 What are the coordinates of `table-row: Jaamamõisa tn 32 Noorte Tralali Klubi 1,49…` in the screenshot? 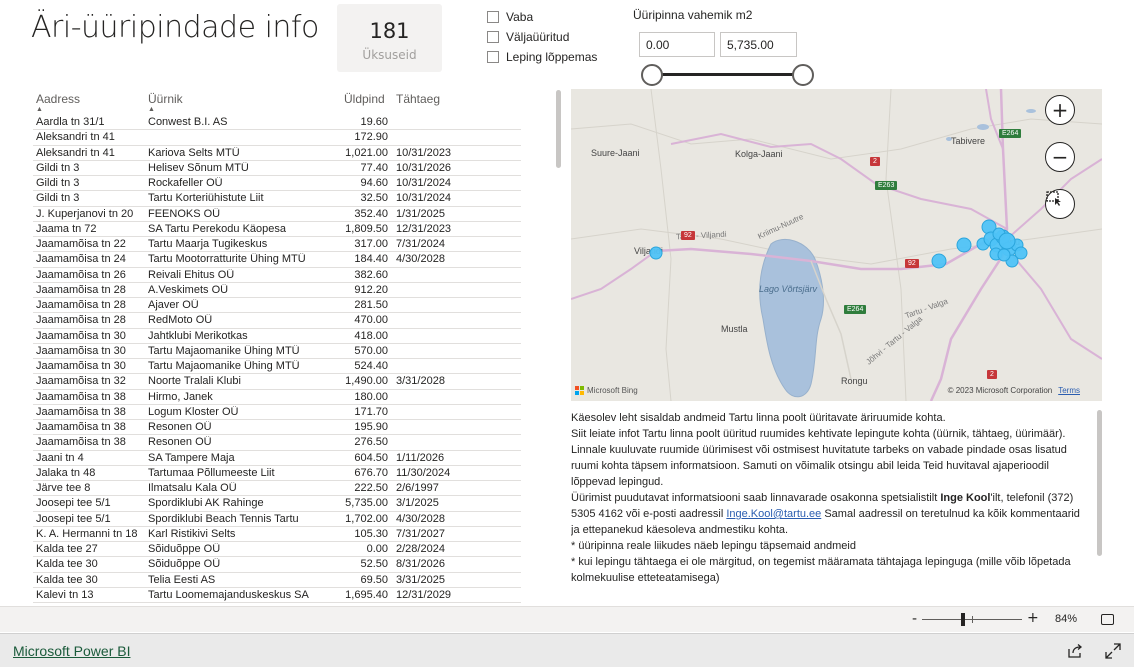 It's located at (277, 382).